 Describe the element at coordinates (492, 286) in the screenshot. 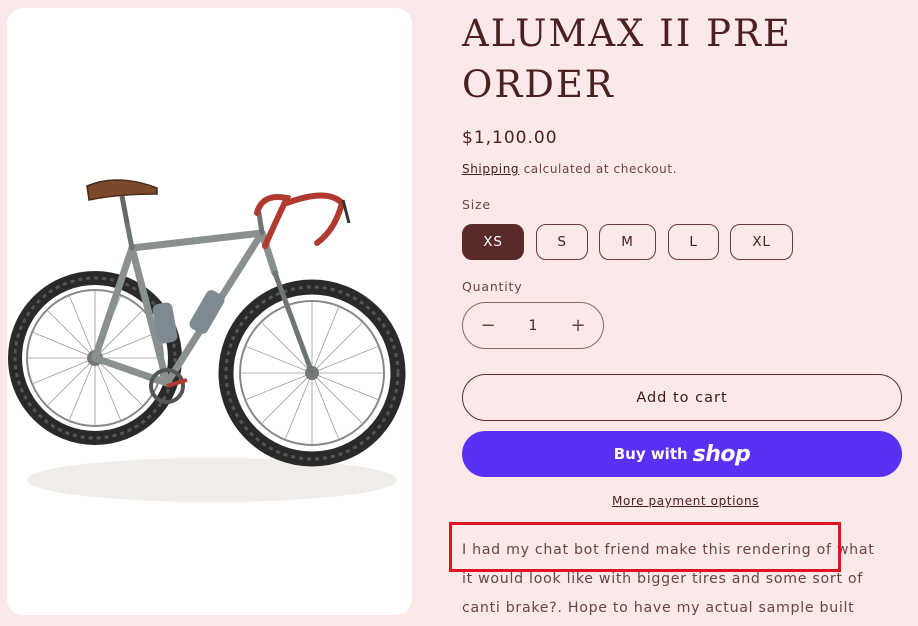

I see `quantity-label: Quantity` at that location.